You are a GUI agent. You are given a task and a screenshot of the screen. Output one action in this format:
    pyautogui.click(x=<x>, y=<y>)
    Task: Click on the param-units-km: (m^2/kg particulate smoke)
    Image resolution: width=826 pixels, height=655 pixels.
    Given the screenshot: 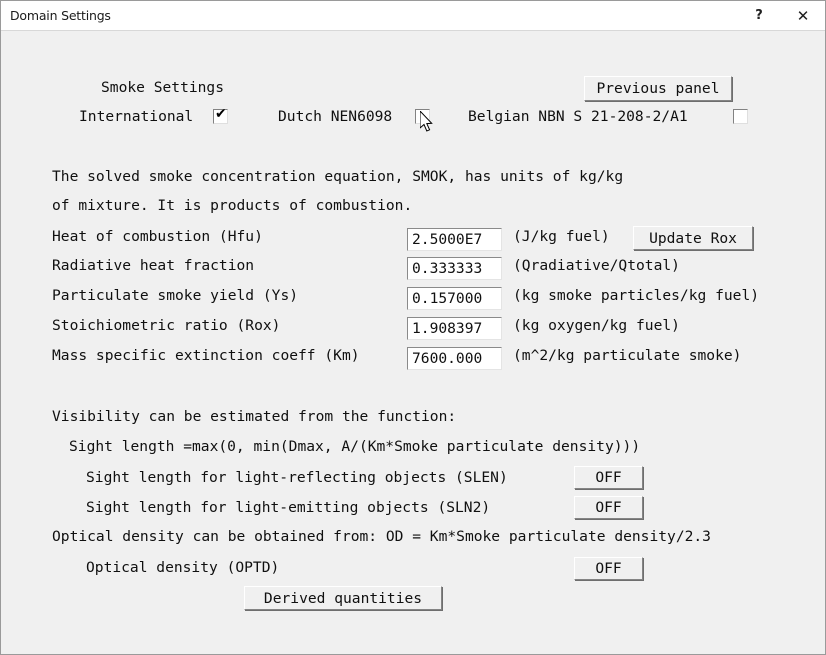 What is the action you would take?
    pyautogui.click(x=627, y=355)
    